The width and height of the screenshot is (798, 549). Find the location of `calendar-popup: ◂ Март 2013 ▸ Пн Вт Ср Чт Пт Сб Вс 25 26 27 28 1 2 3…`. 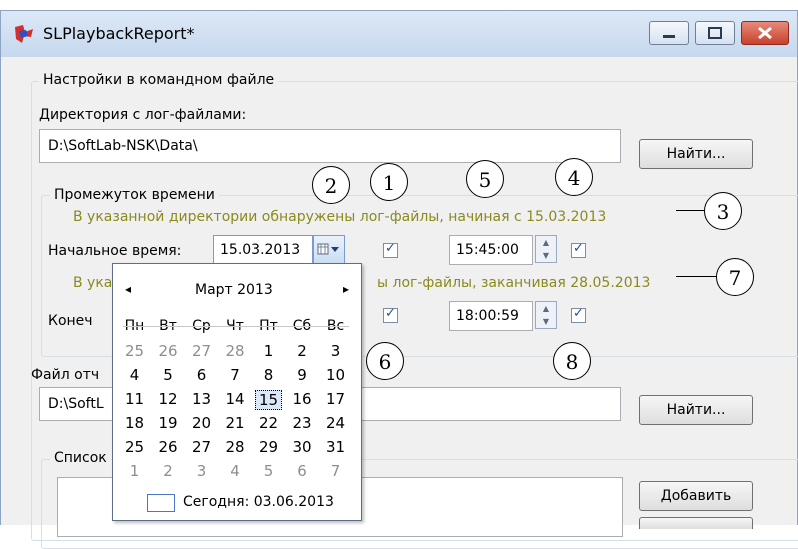

calendar-popup: ◂ Март 2013 ▸ Пн Вт Ср Чт Пт Сб Вс 25 26 27 28 1 2 3… is located at coordinates (237, 392).